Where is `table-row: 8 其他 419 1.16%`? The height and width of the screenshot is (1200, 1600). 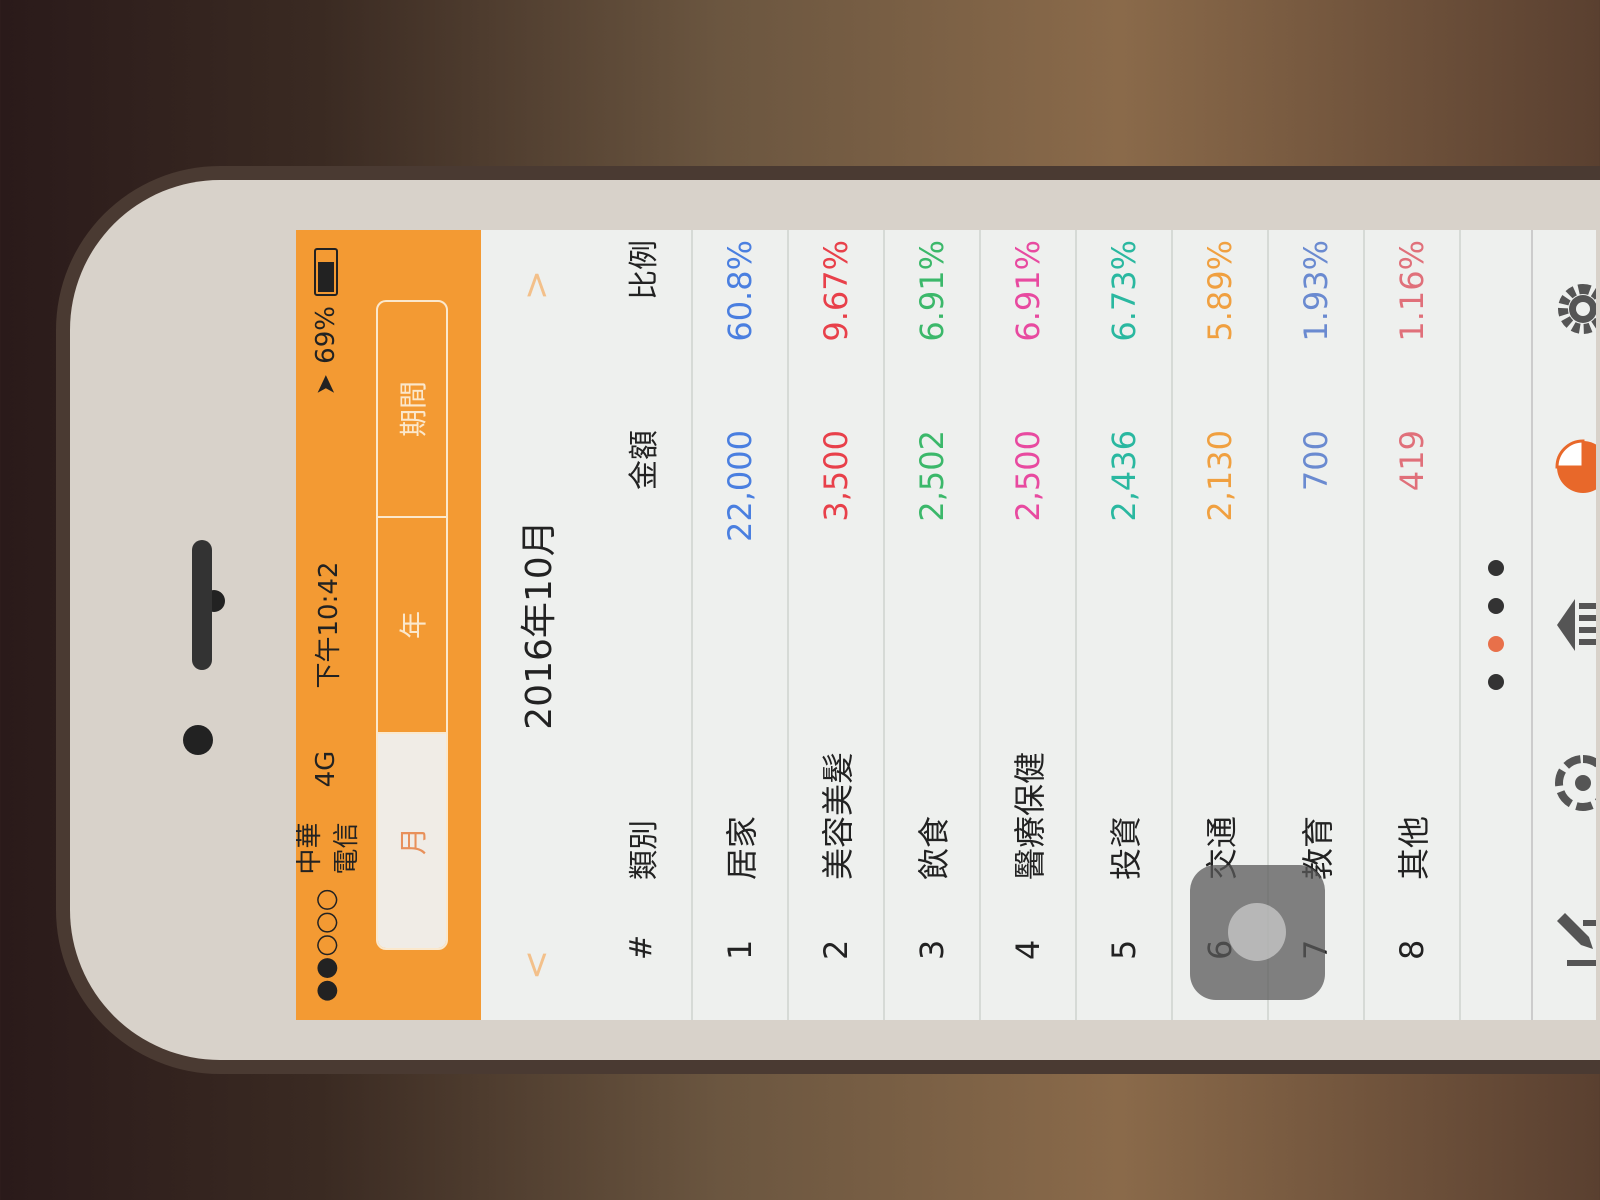 table-row: 8 其他 419 1.16% is located at coordinates (1413, 625).